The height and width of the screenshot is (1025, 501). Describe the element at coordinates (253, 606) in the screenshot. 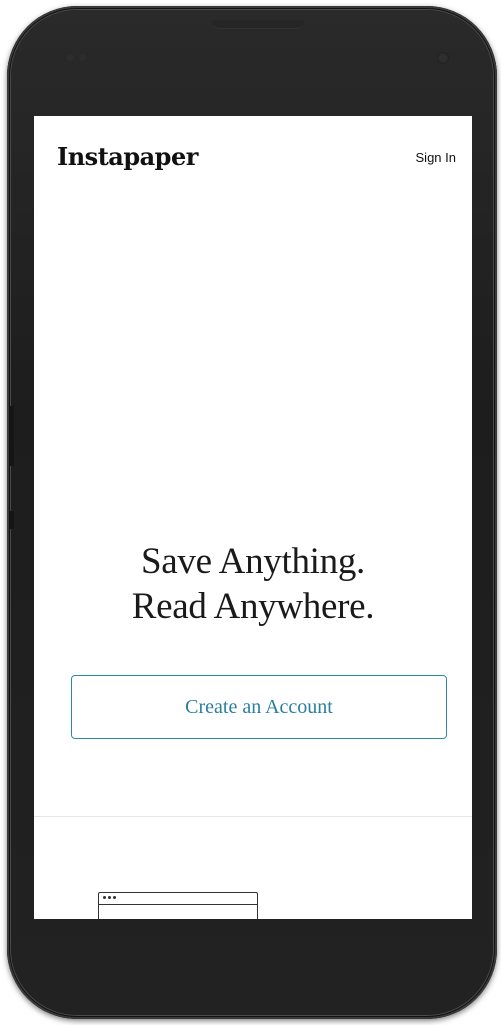

I see `hero-line-2: Read Anywhere.` at that location.